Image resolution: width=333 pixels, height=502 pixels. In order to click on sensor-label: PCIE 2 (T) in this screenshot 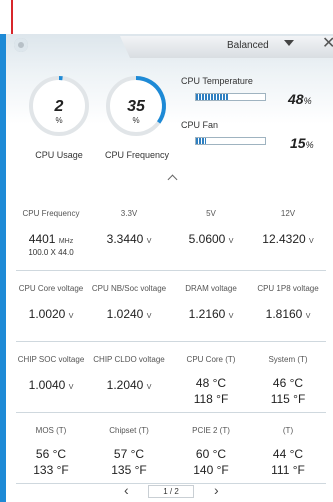, I will do `click(211, 430)`.